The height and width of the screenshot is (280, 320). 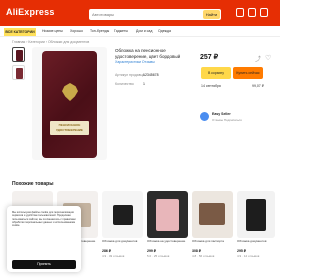 I want to click on nav-link: Низкие цены, so click(x=52, y=31).